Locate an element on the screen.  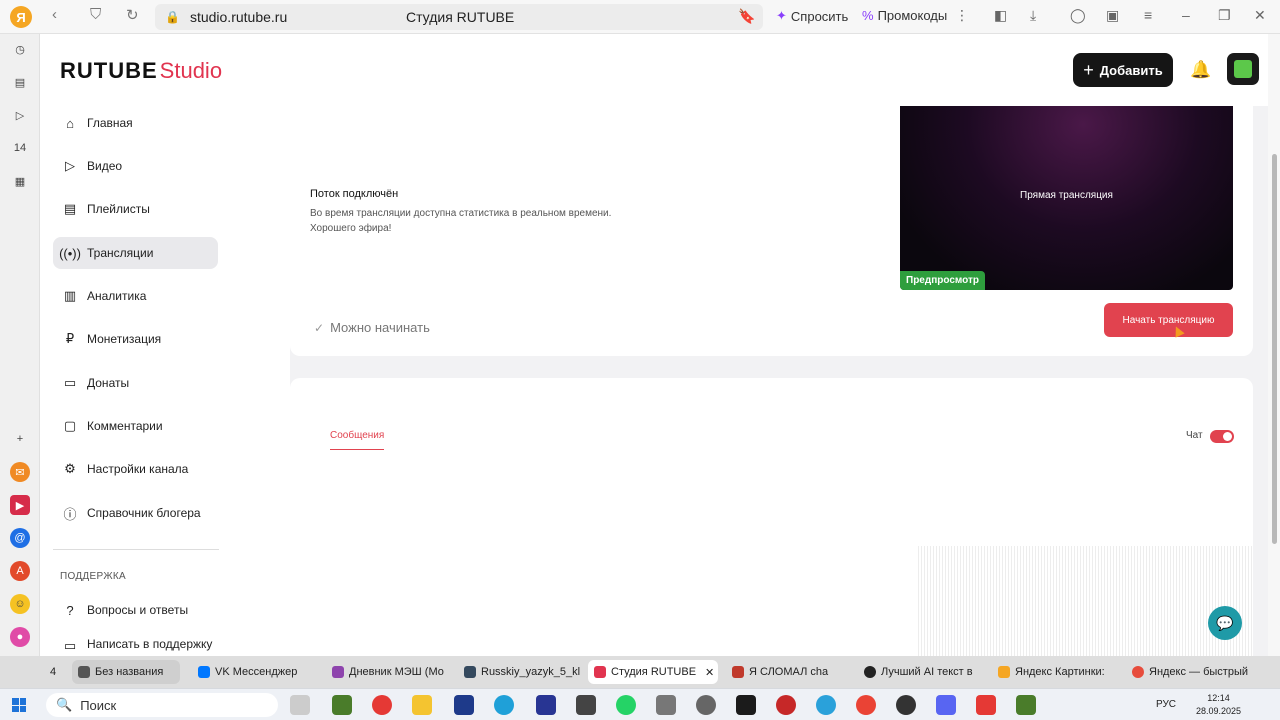
notes-icon: ▤ is located at coordinates (20, 82).